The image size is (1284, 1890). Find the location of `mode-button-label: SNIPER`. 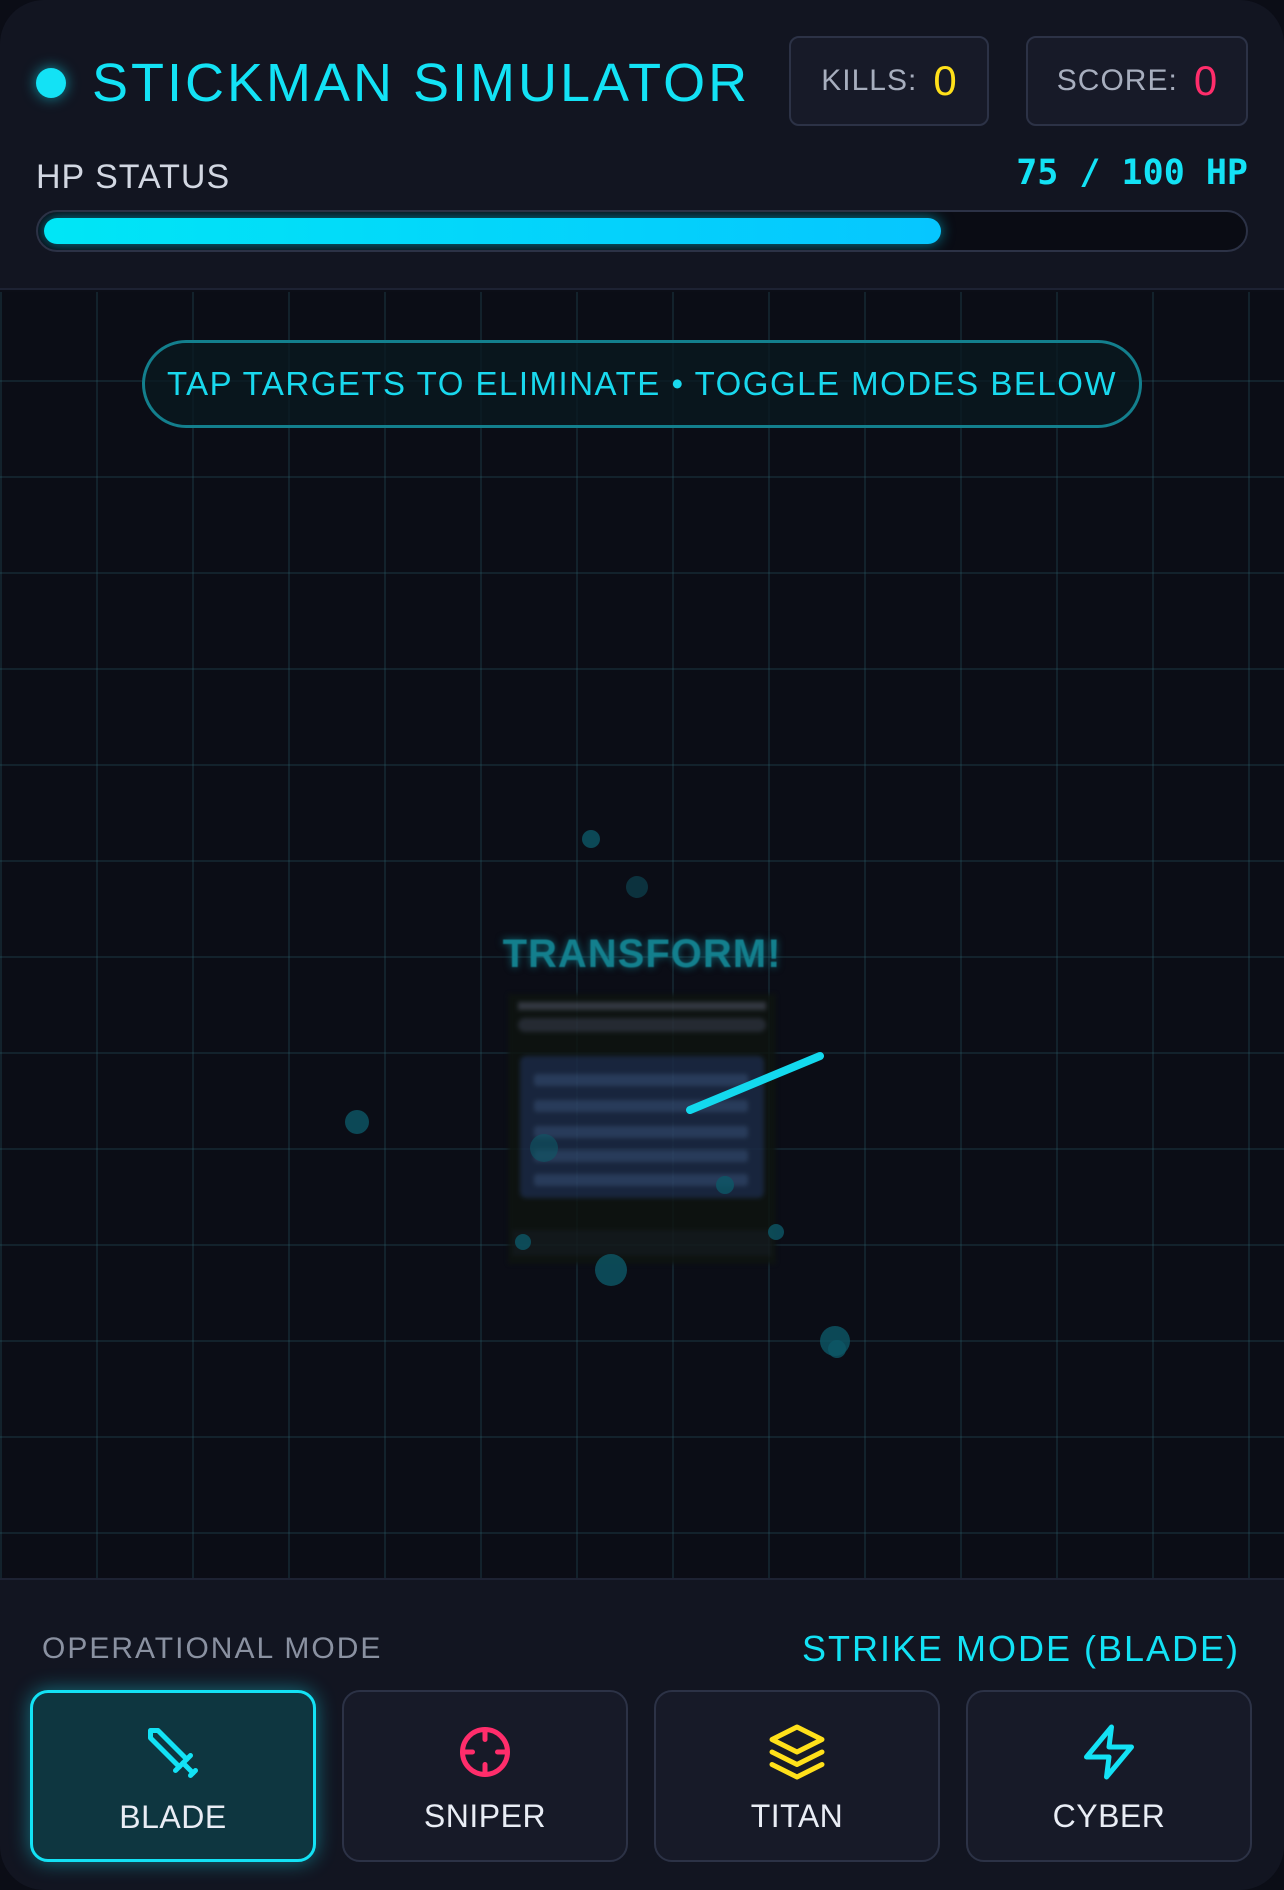

mode-button-label: SNIPER is located at coordinates (485, 1816).